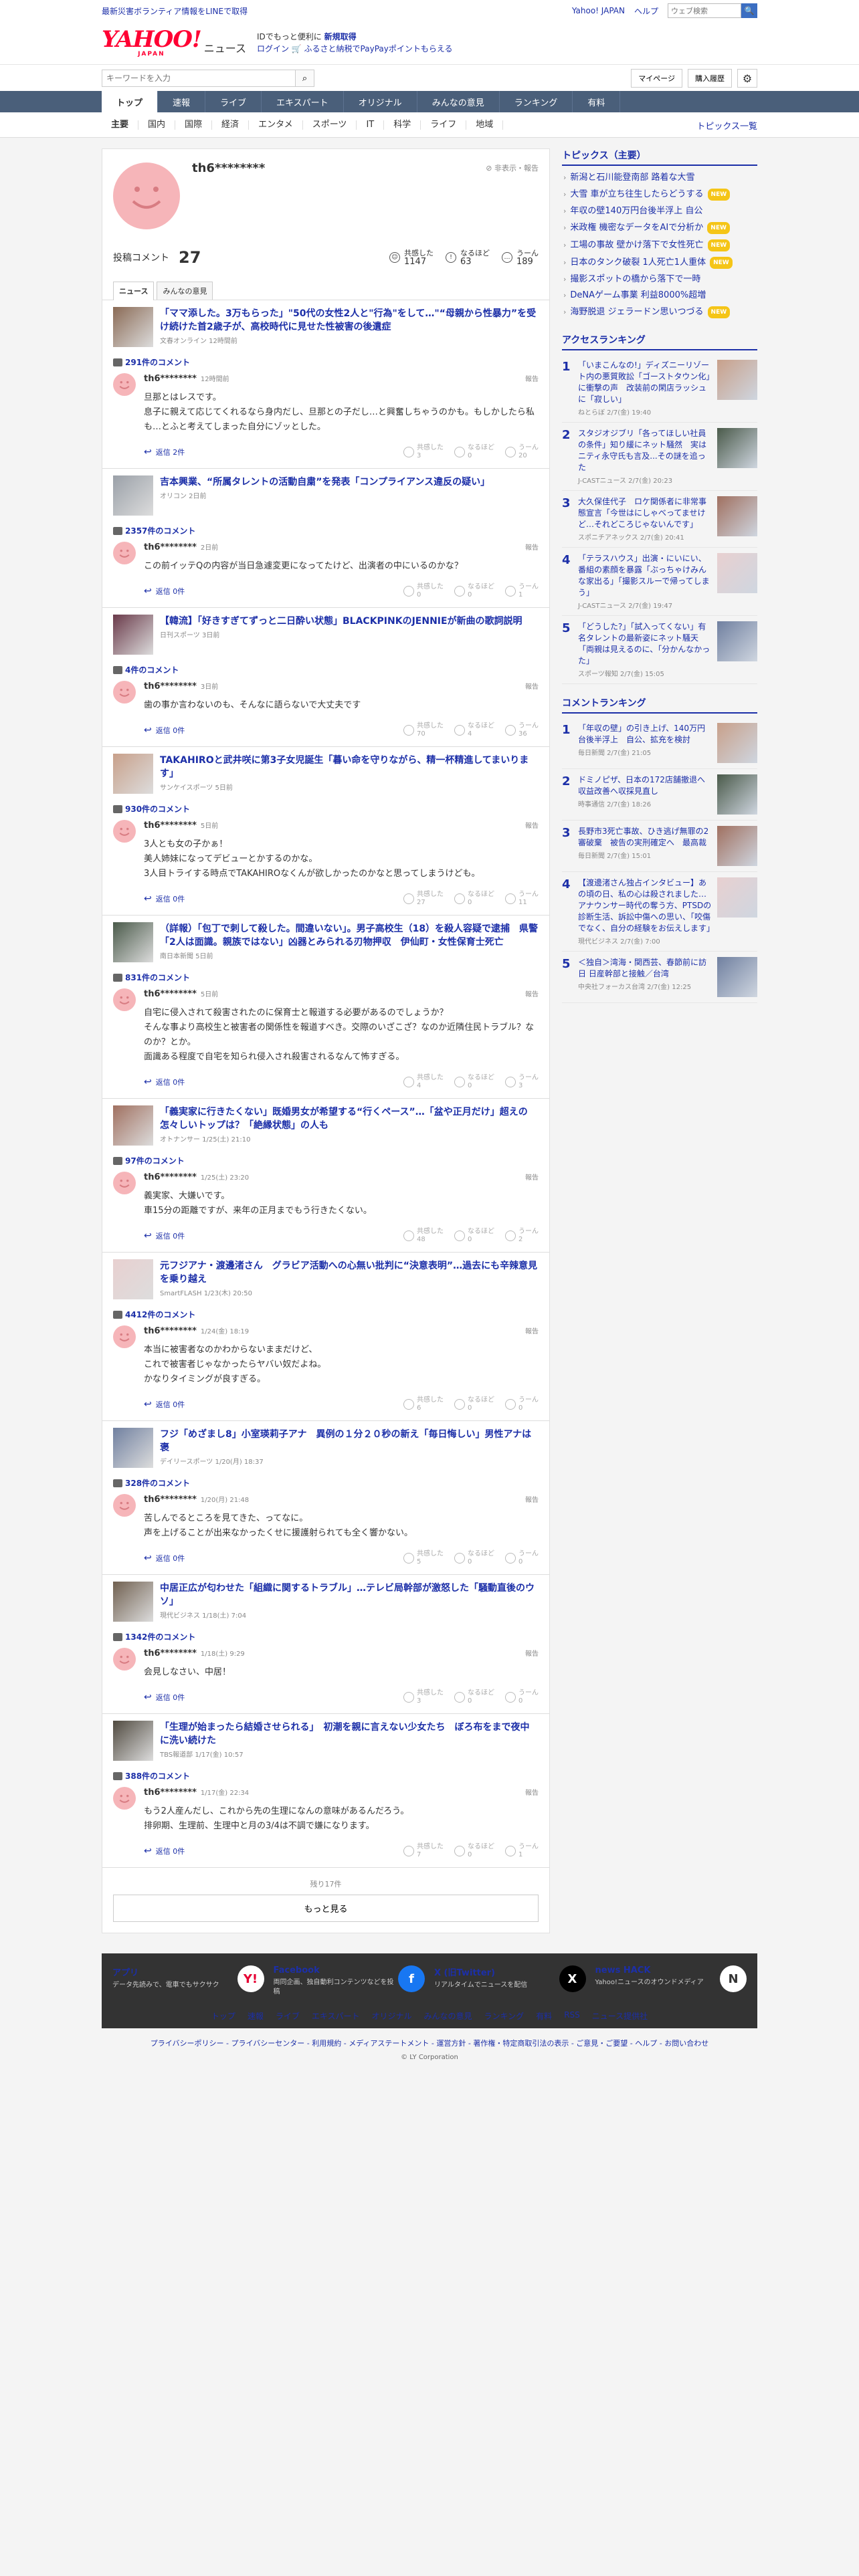 The image size is (859, 2576). What do you see at coordinates (660, 211) in the screenshot?
I see `topic-item: › 年収の壁140万円台後半浮上 自公` at bounding box center [660, 211].